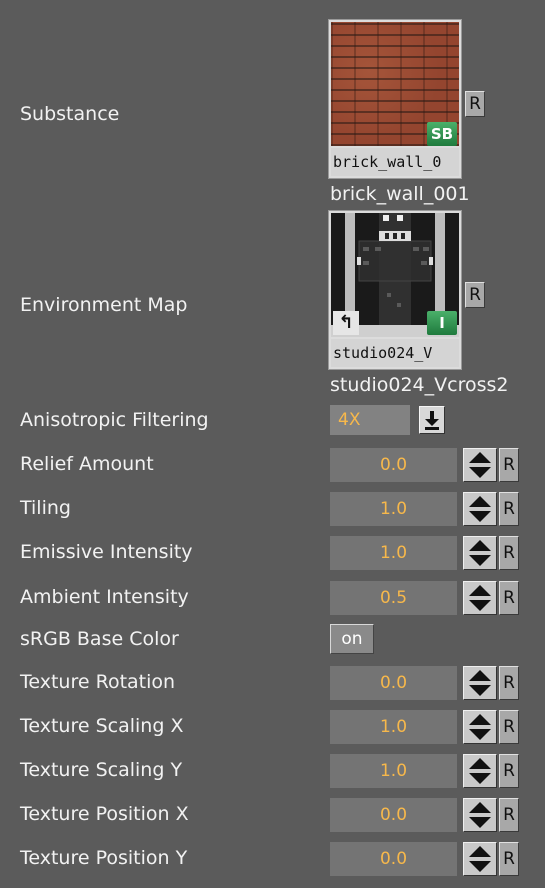  Describe the element at coordinates (104, 814) in the screenshot. I see `texture-position-x-label: Texture Position X` at that location.